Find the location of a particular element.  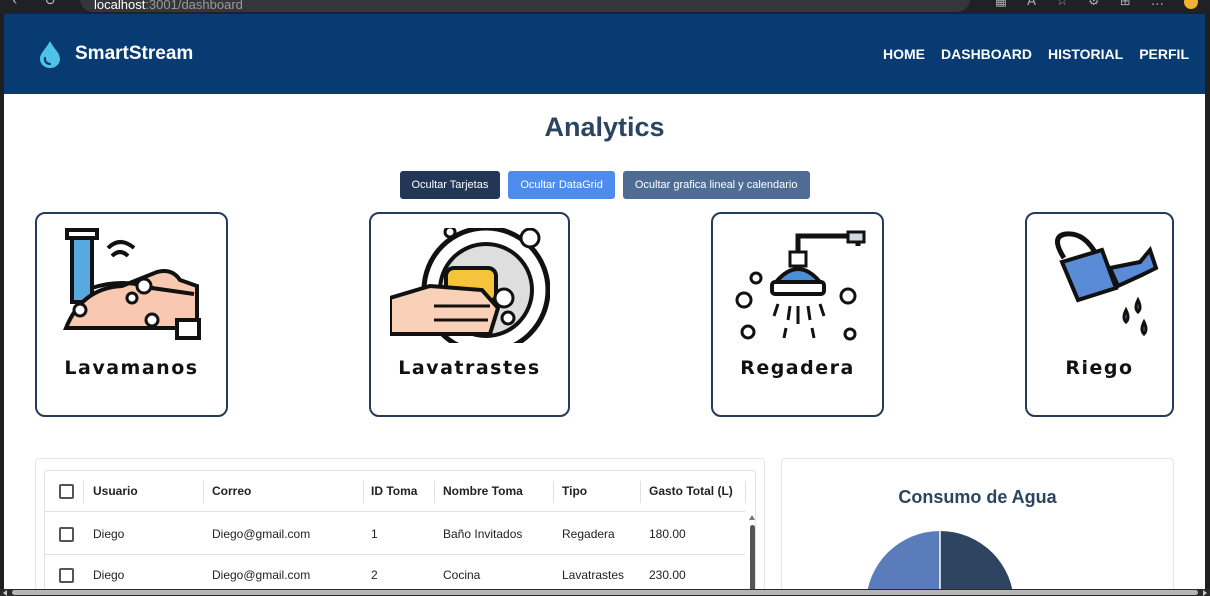

hide-datagrid-button: Ocultar DataGrid is located at coordinates (561, 185).